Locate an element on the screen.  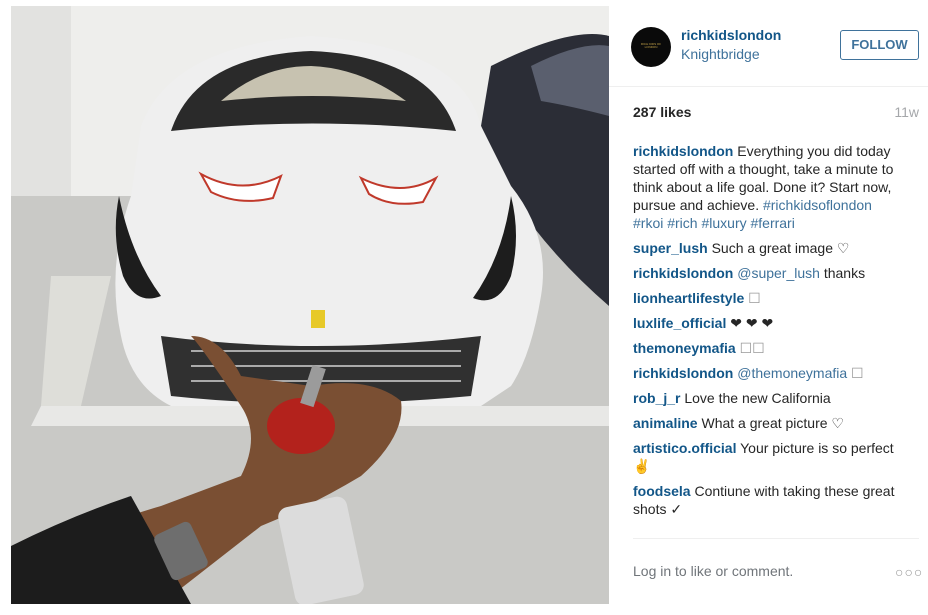
likes-count: 287 likes is located at coordinates (662, 112).